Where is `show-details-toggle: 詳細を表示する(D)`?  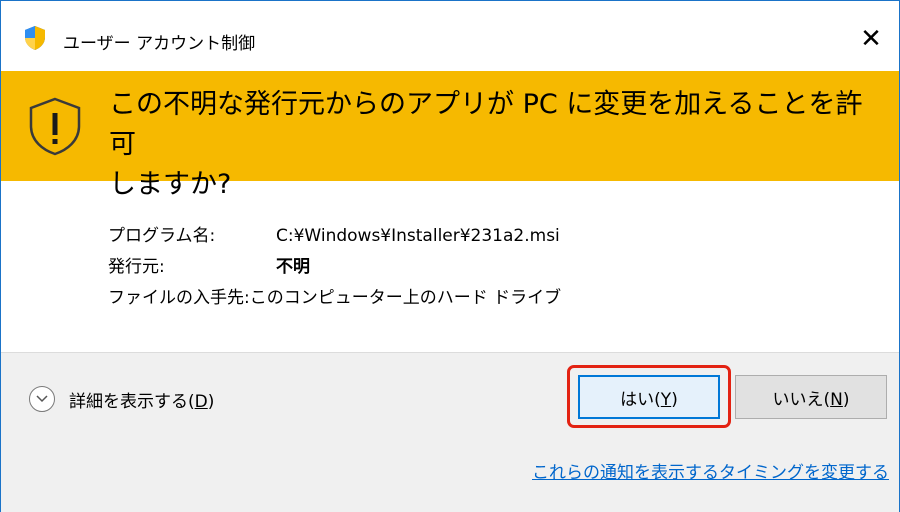
show-details-toggle: 詳細を表示する(D) is located at coordinates (121, 399).